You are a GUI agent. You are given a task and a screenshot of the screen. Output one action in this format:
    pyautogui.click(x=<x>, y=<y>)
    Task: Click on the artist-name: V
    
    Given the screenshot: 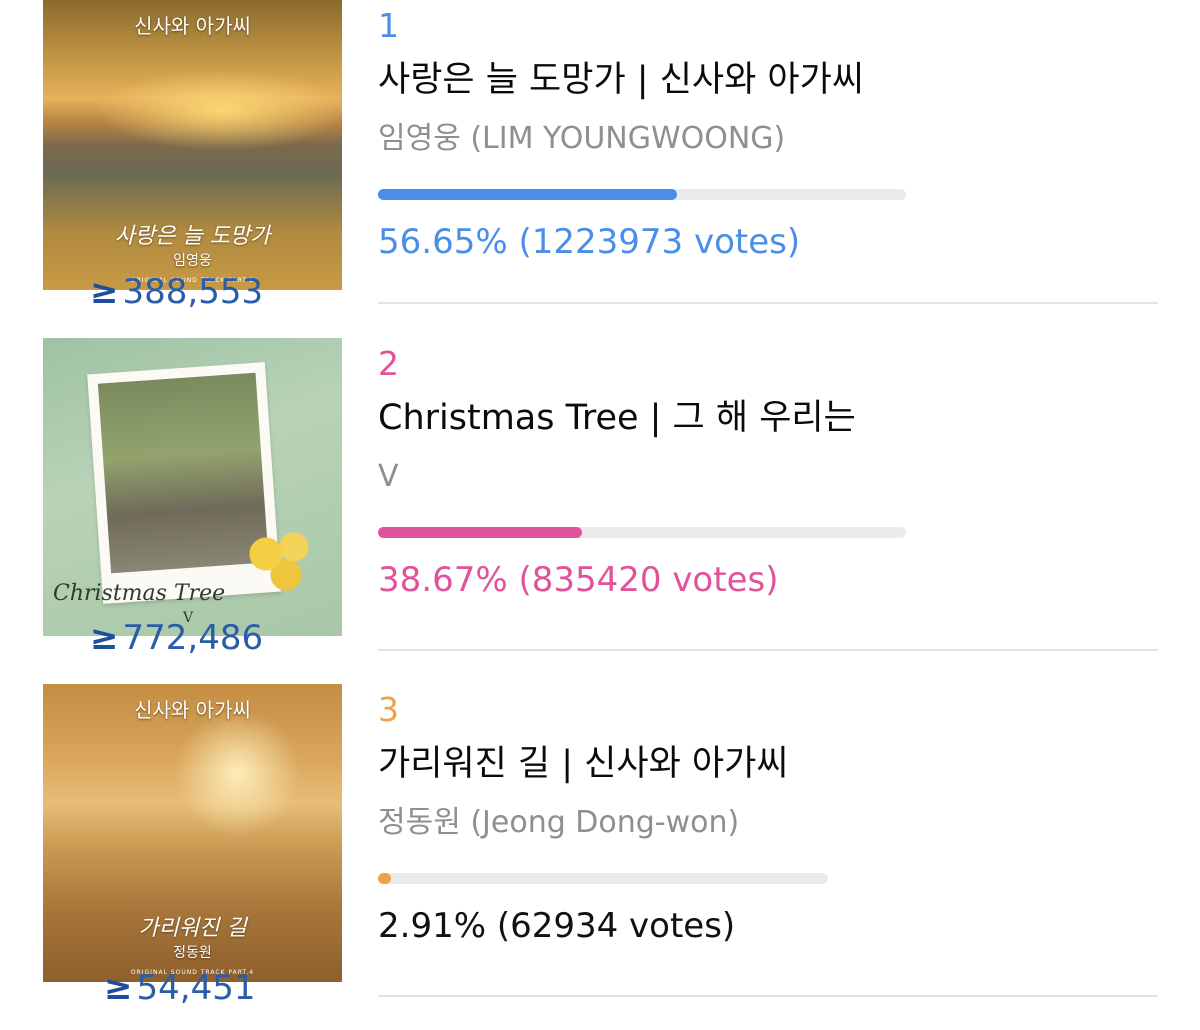 What is the action you would take?
    pyautogui.click(x=388, y=476)
    